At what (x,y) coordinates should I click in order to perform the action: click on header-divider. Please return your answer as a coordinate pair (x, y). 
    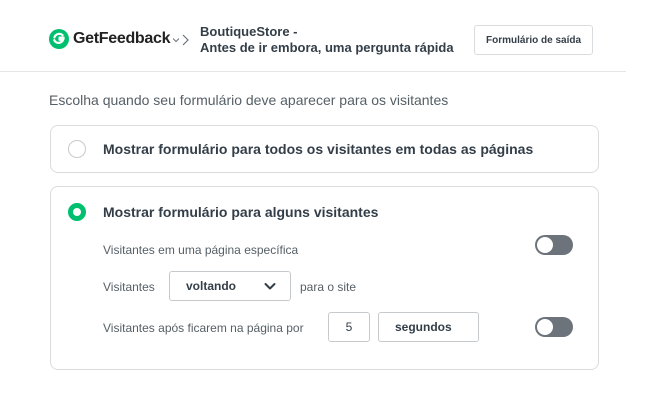
    Looking at the image, I should click on (313, 71).